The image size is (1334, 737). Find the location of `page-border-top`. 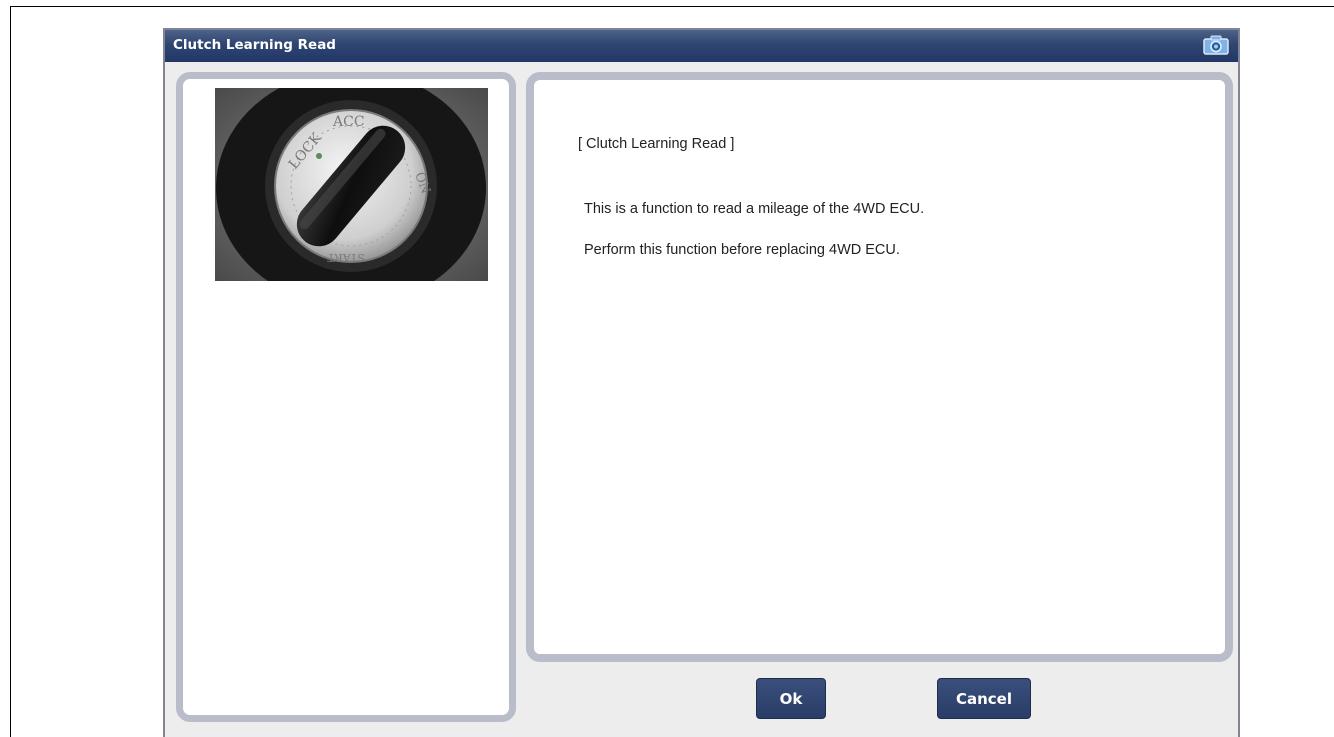

page-border-top is located at coordinates (672, 6).